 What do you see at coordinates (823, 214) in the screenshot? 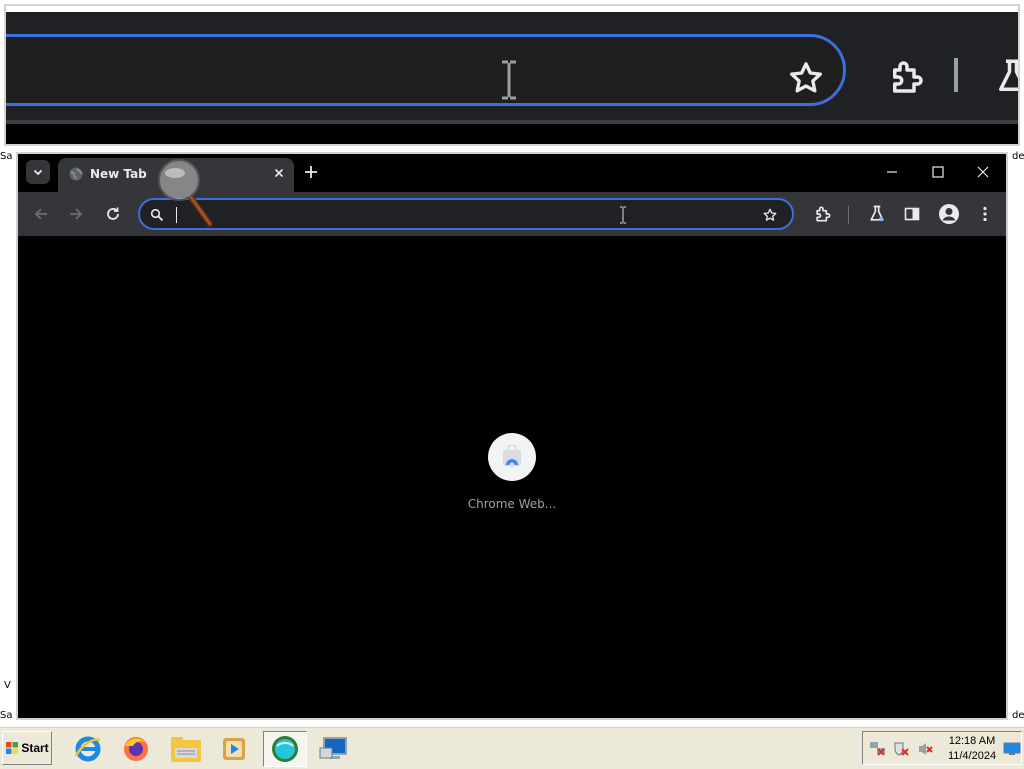
I see `extensions-puzzle-icon` at bounding box center [823, 214].